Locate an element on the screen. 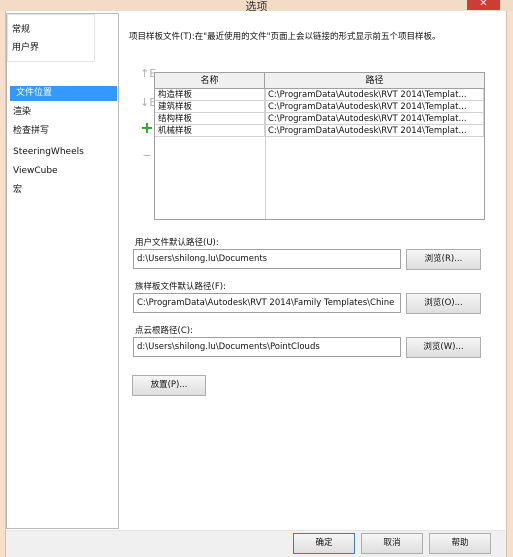  close-icon: ✕ is located at coordinates (483, 4).